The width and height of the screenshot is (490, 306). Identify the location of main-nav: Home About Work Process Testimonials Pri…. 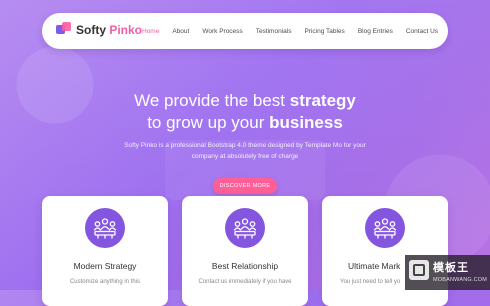
(296, 31).